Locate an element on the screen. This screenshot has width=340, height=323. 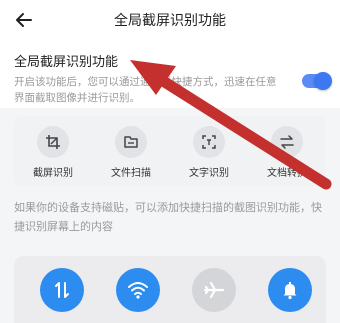
mobile-data-tile is located at coordinates (62, 290).